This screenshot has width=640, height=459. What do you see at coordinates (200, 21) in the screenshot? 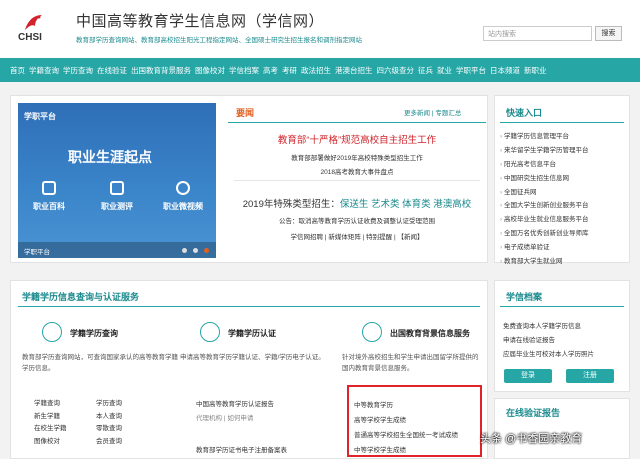
I see `site-title: 中国高等教育学生信息网（学信网）` at bounding box center [200, 21].